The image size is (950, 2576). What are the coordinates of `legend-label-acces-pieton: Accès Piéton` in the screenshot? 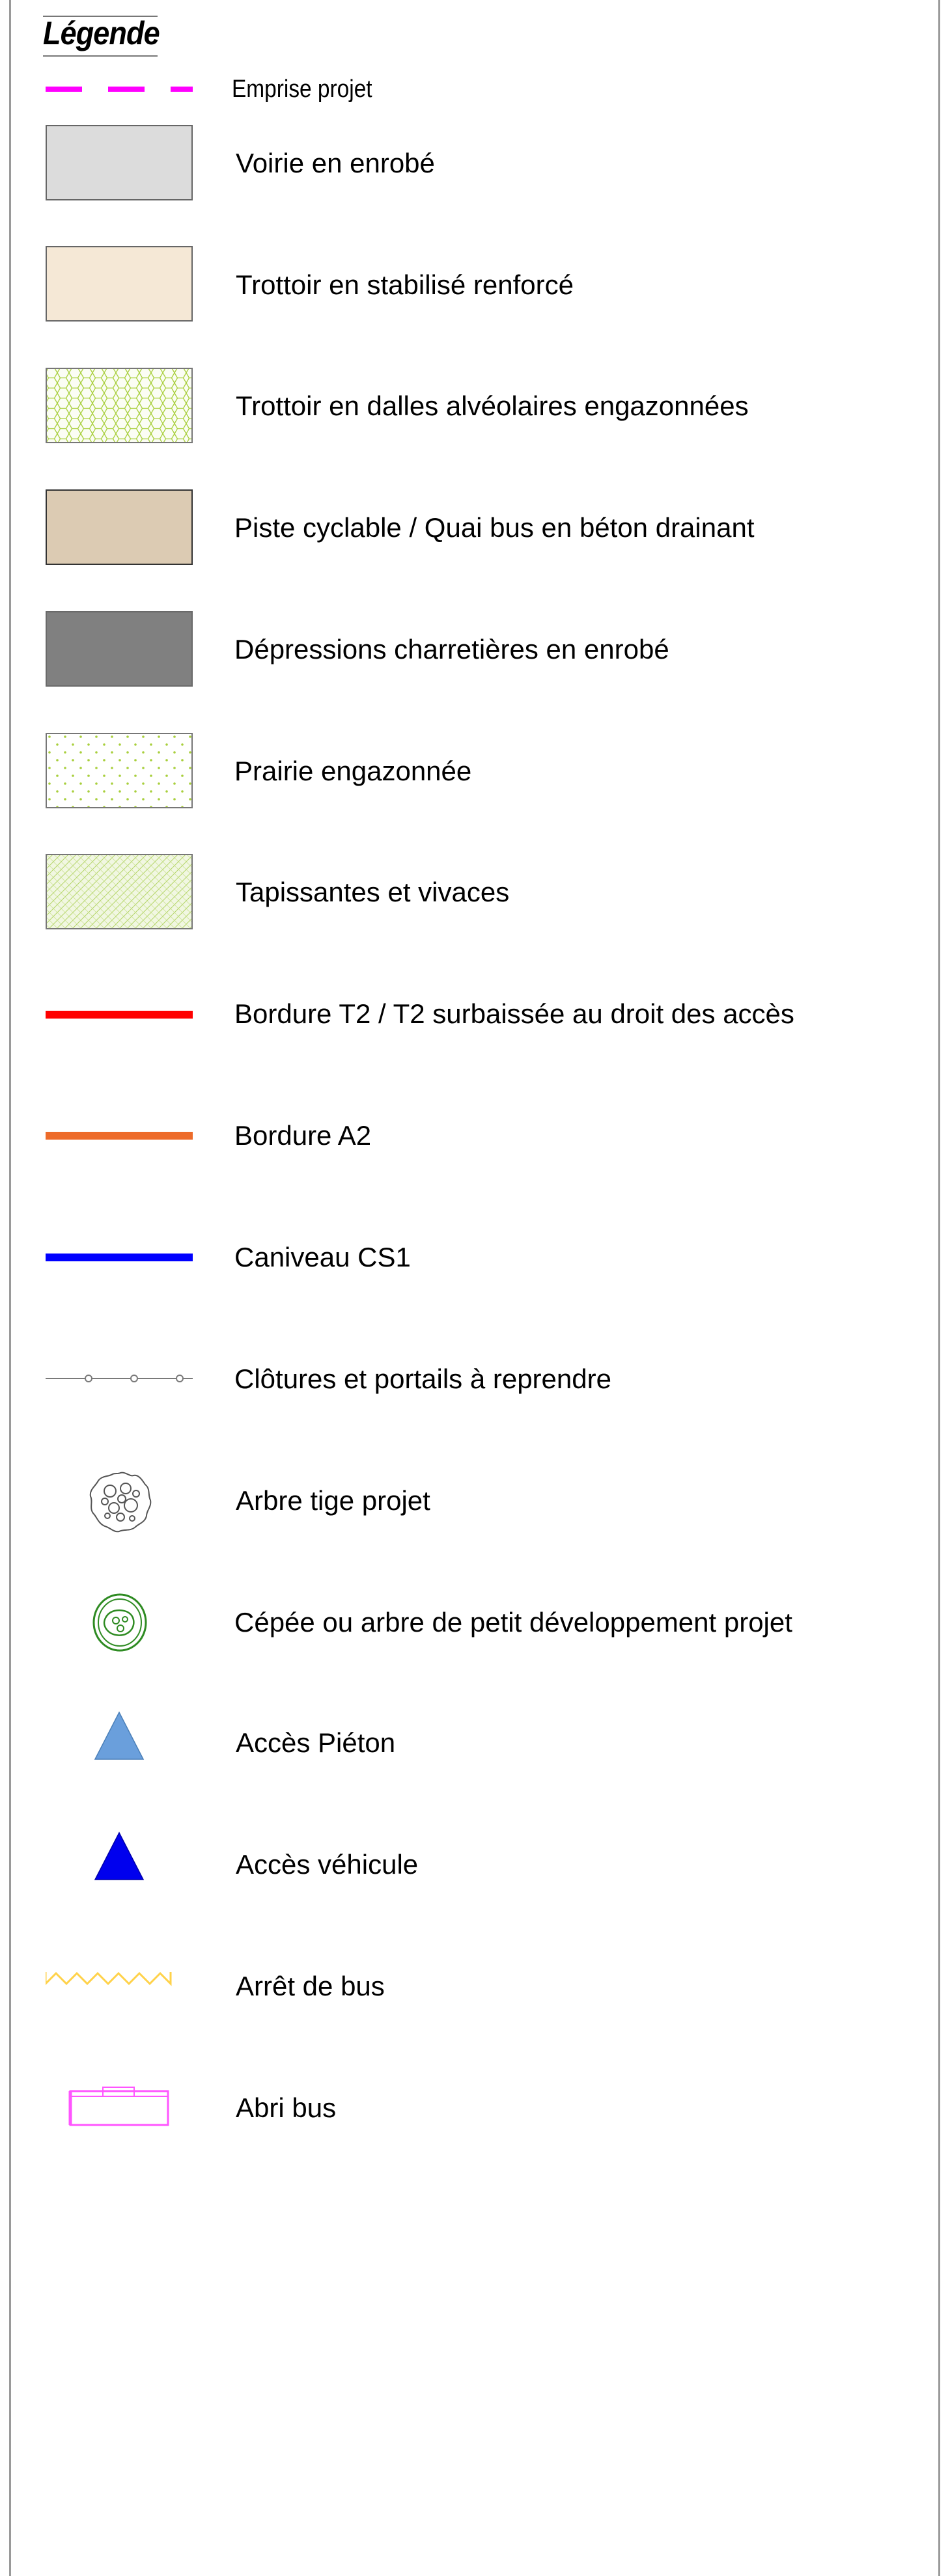 It's located at (316, 1743).